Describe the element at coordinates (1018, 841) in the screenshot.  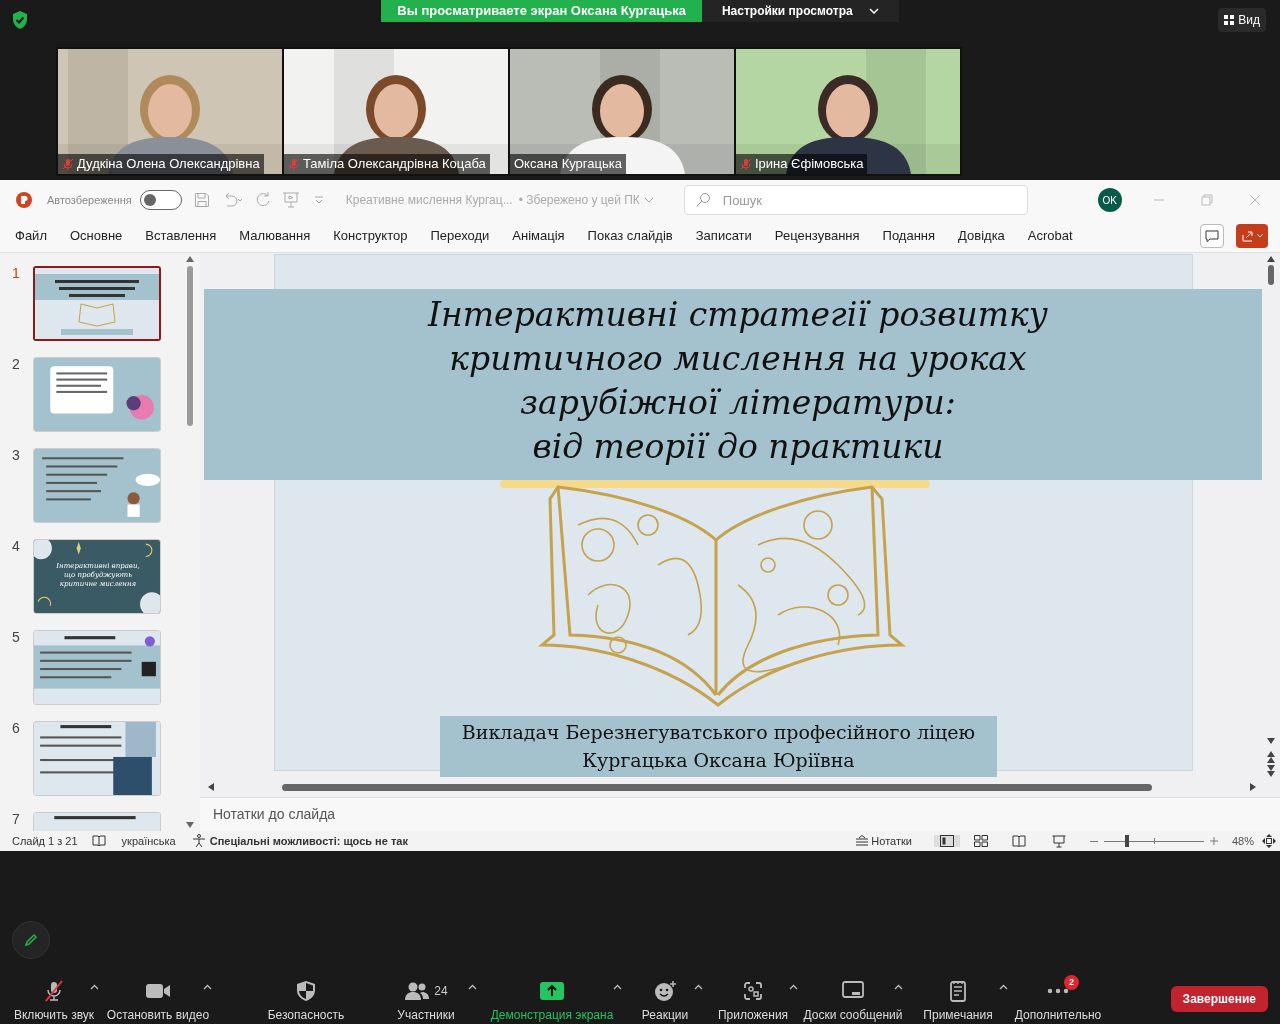
I see `reading-view-icon` at that location.